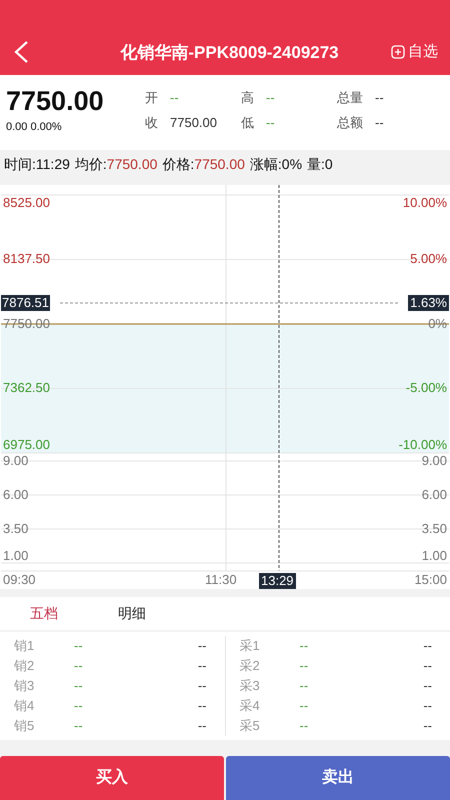 The image size is (450, 800). What do you see at coordinates (250, 706) in the screenshot?
I see `buy-level-label: 采4` at bounding box center [250, 706].